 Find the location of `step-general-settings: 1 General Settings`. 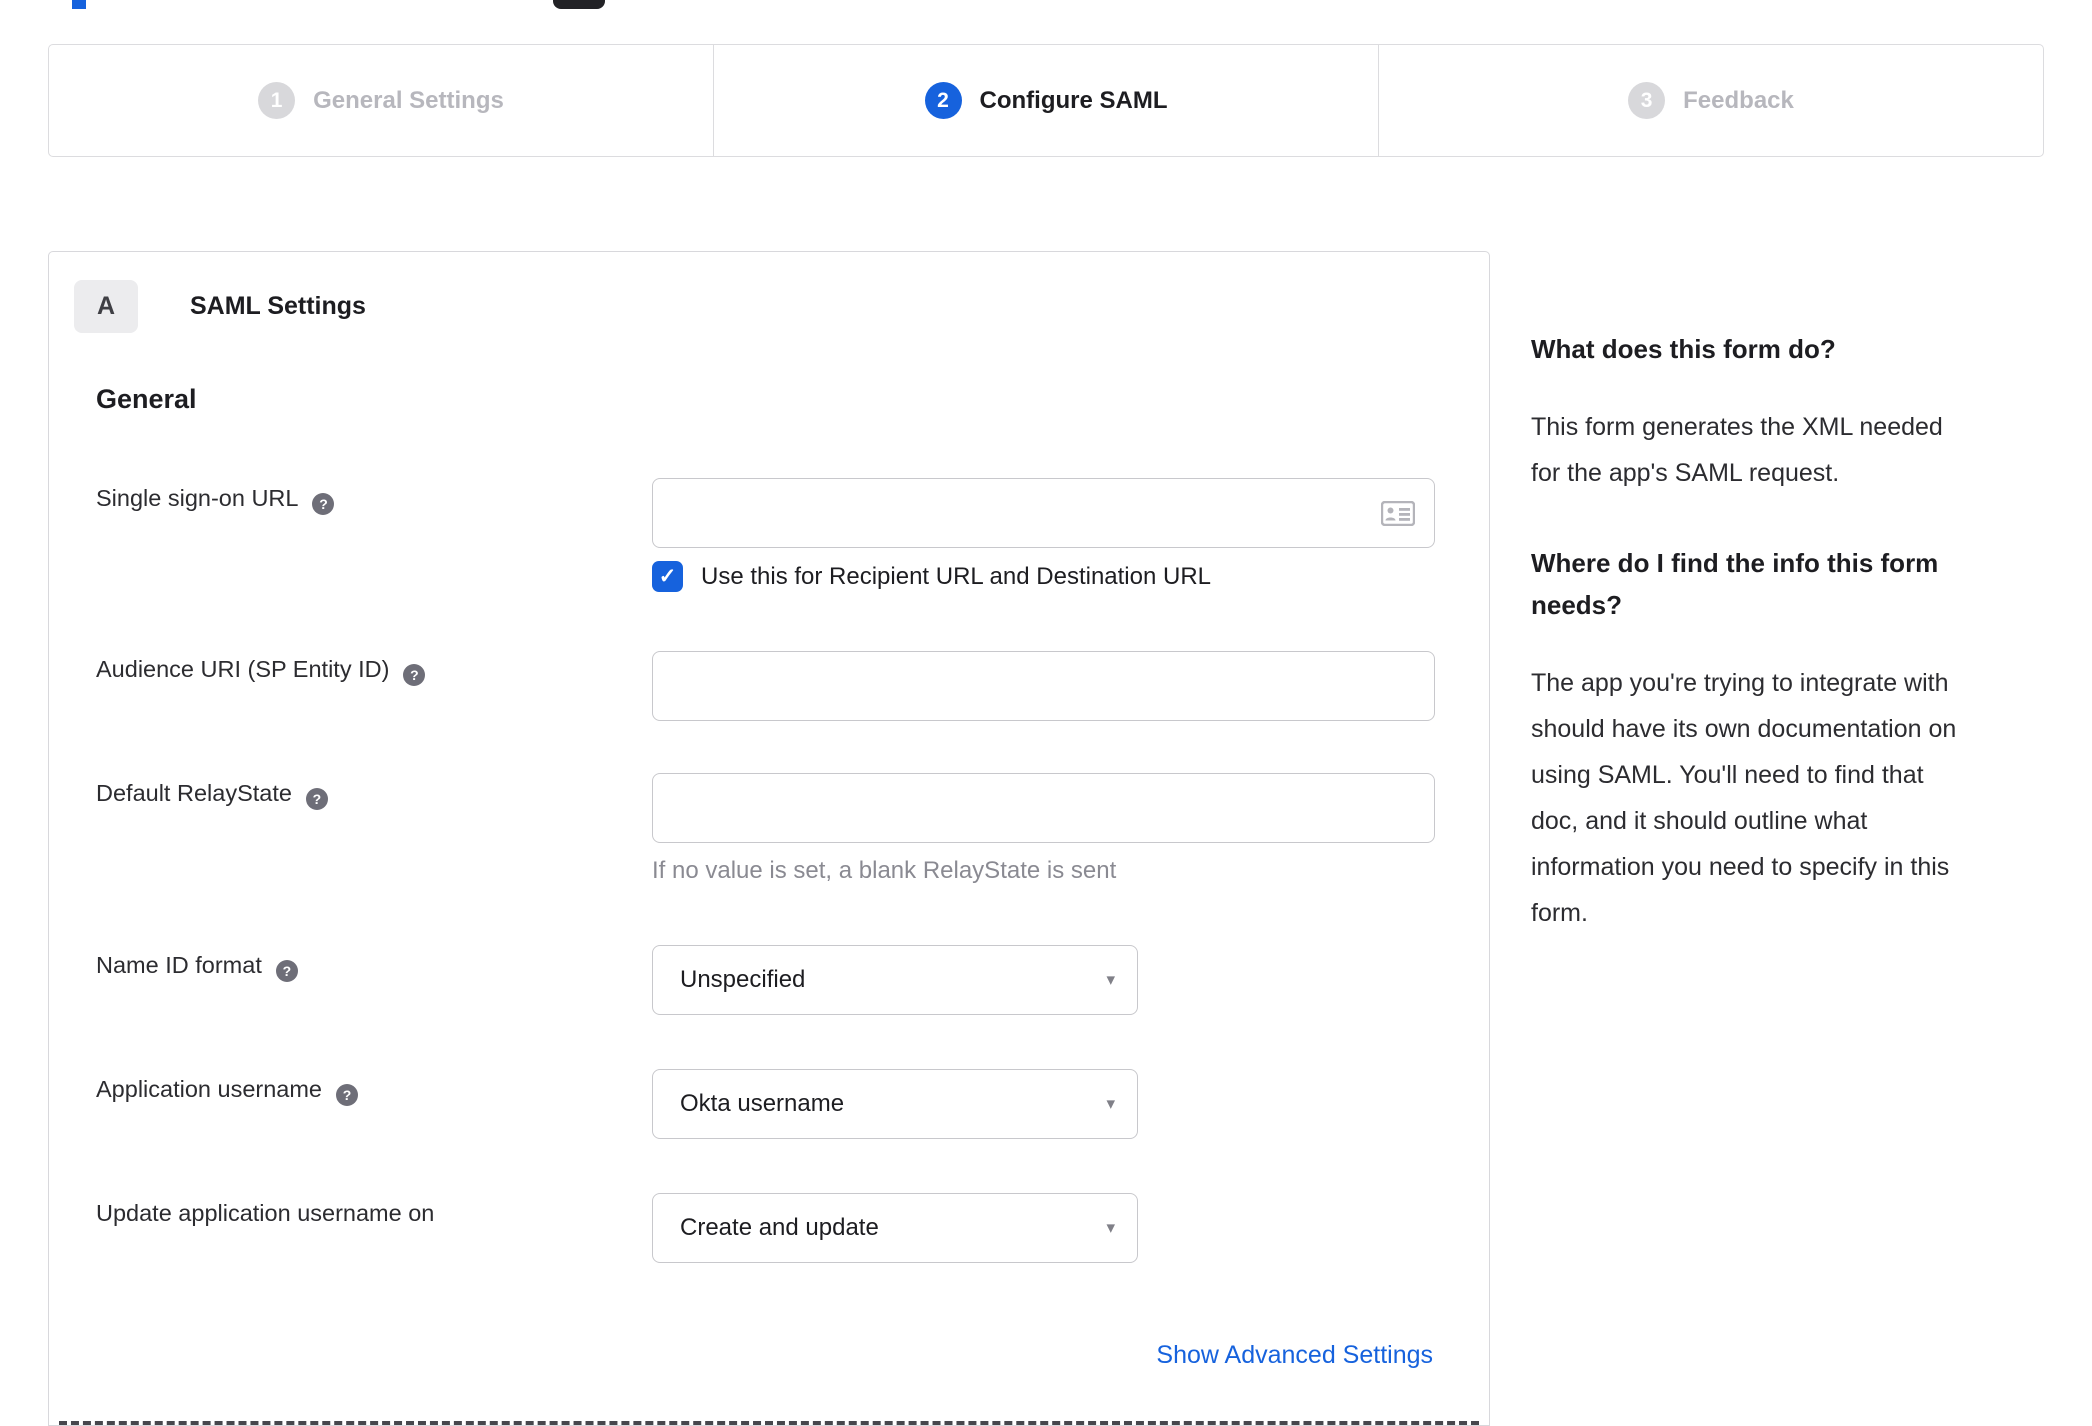

step-general-settings: 1 General Settings is located at coordinates (381, 100).